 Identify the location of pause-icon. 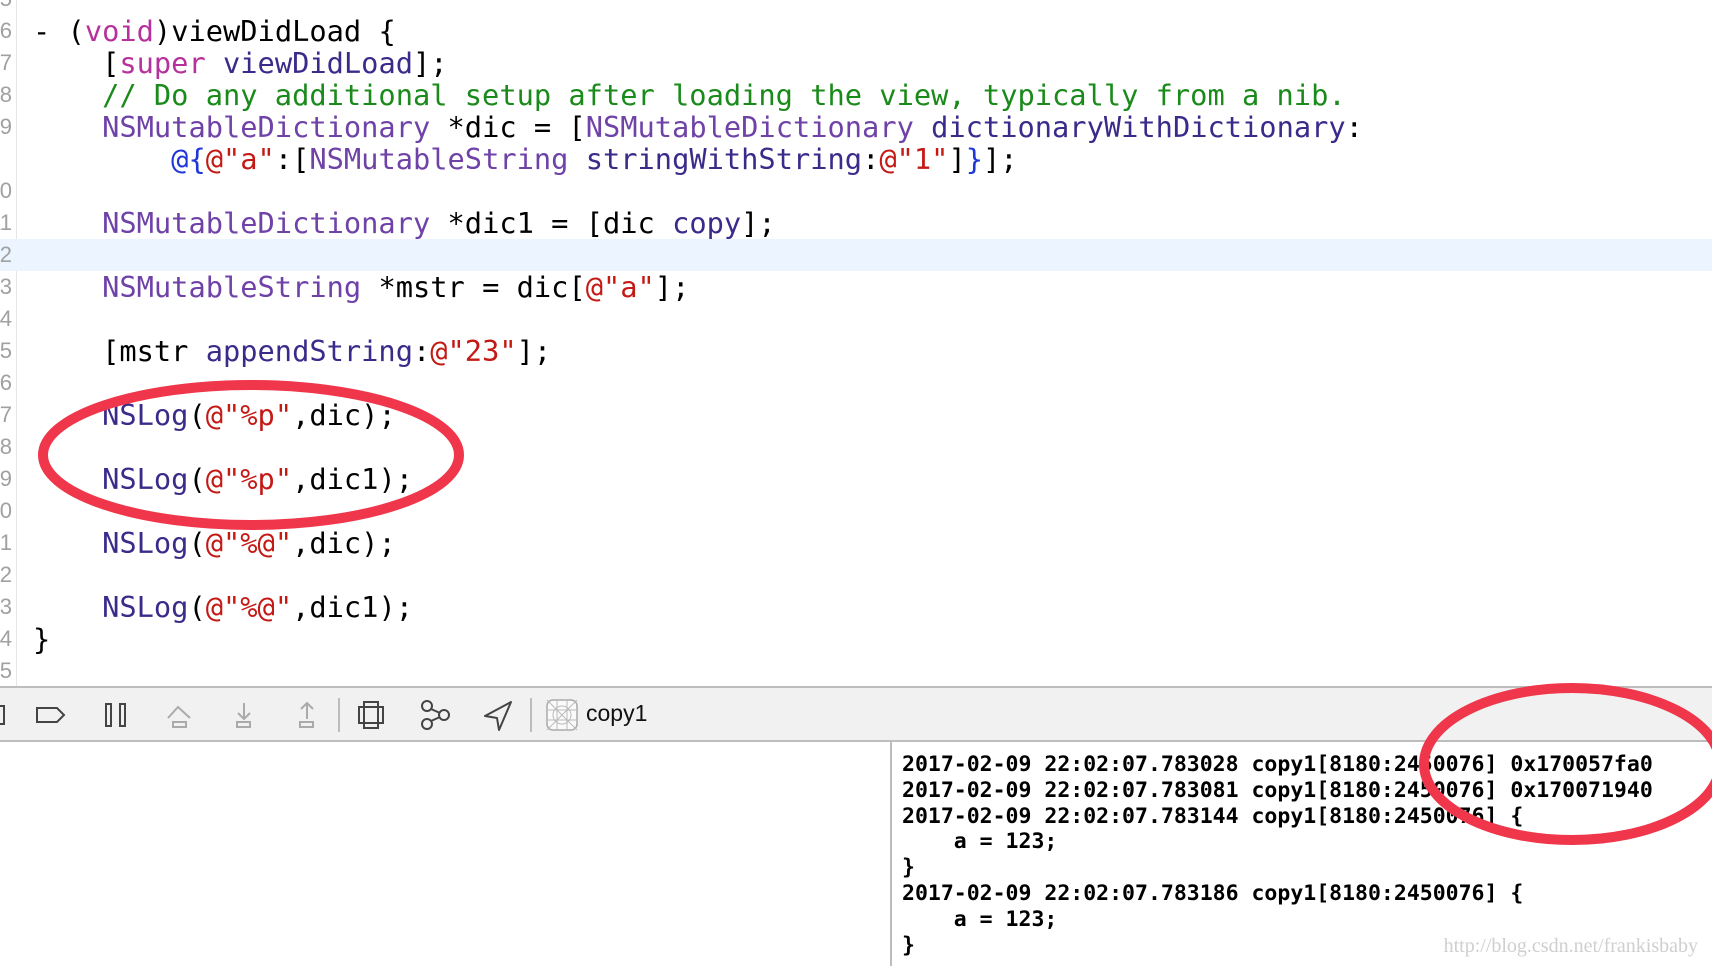
(116, 715).